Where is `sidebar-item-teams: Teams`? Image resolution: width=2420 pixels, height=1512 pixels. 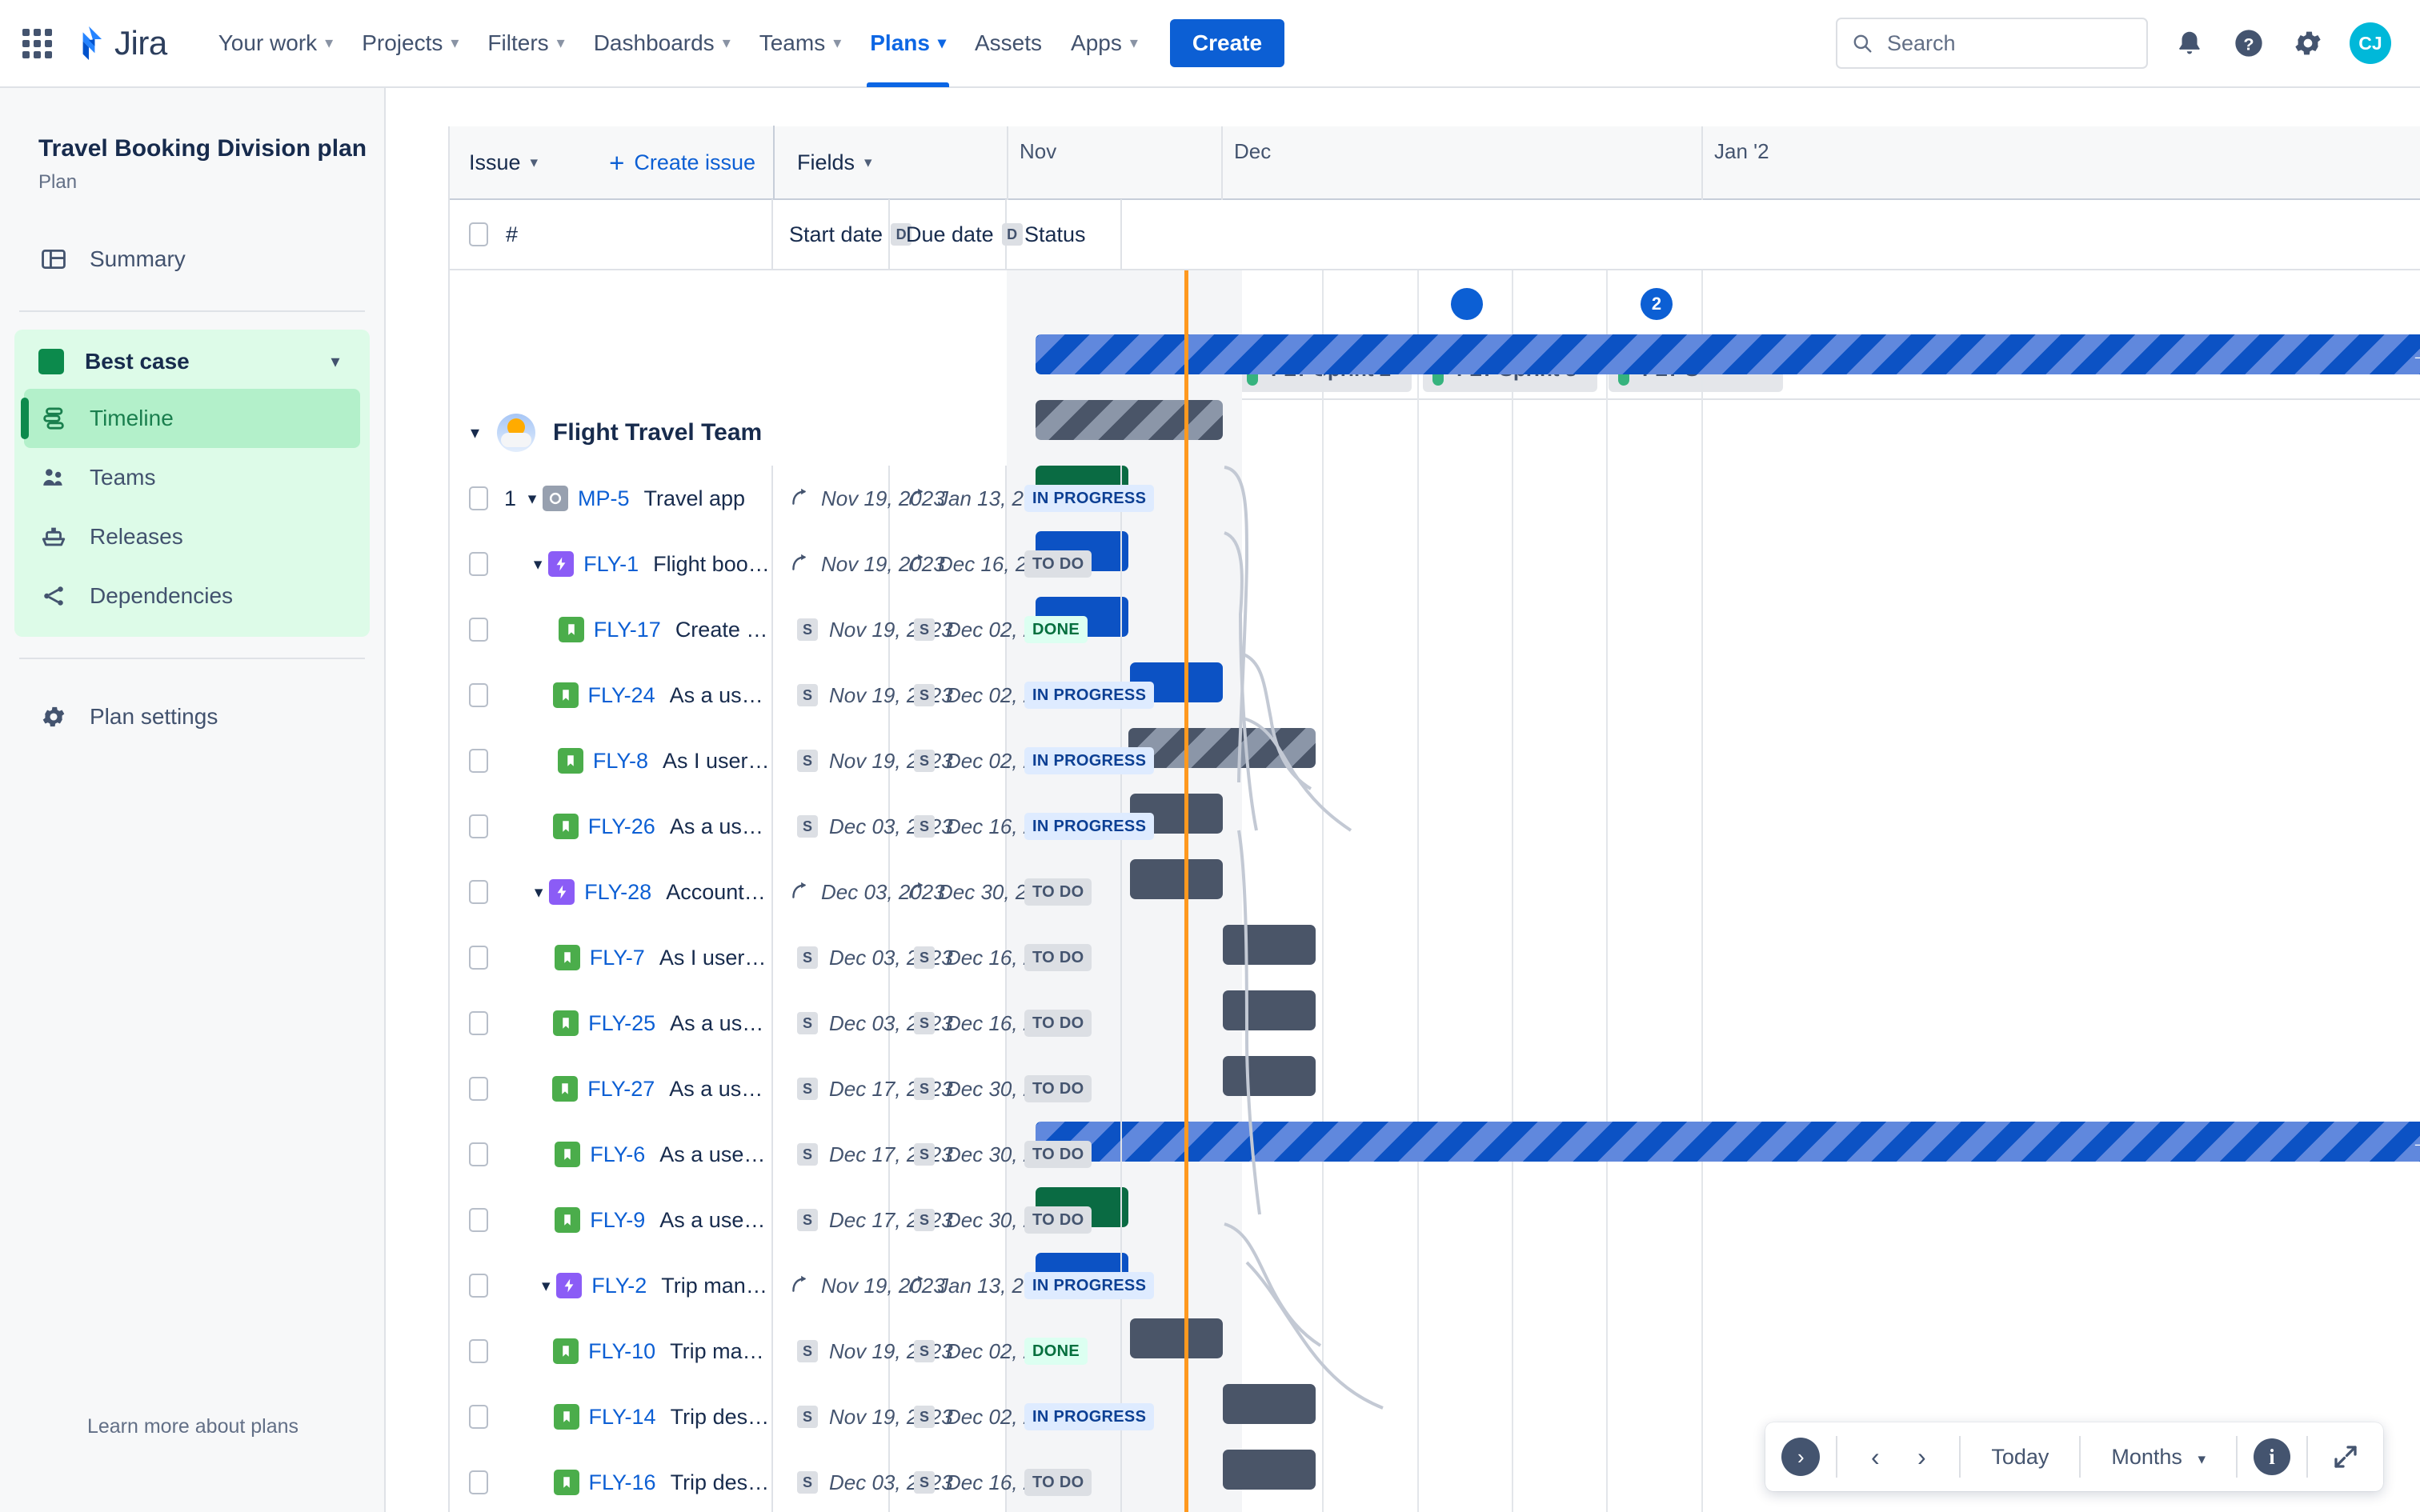 sidebar-item-teams: Teams is located at coordinates (192, 477).